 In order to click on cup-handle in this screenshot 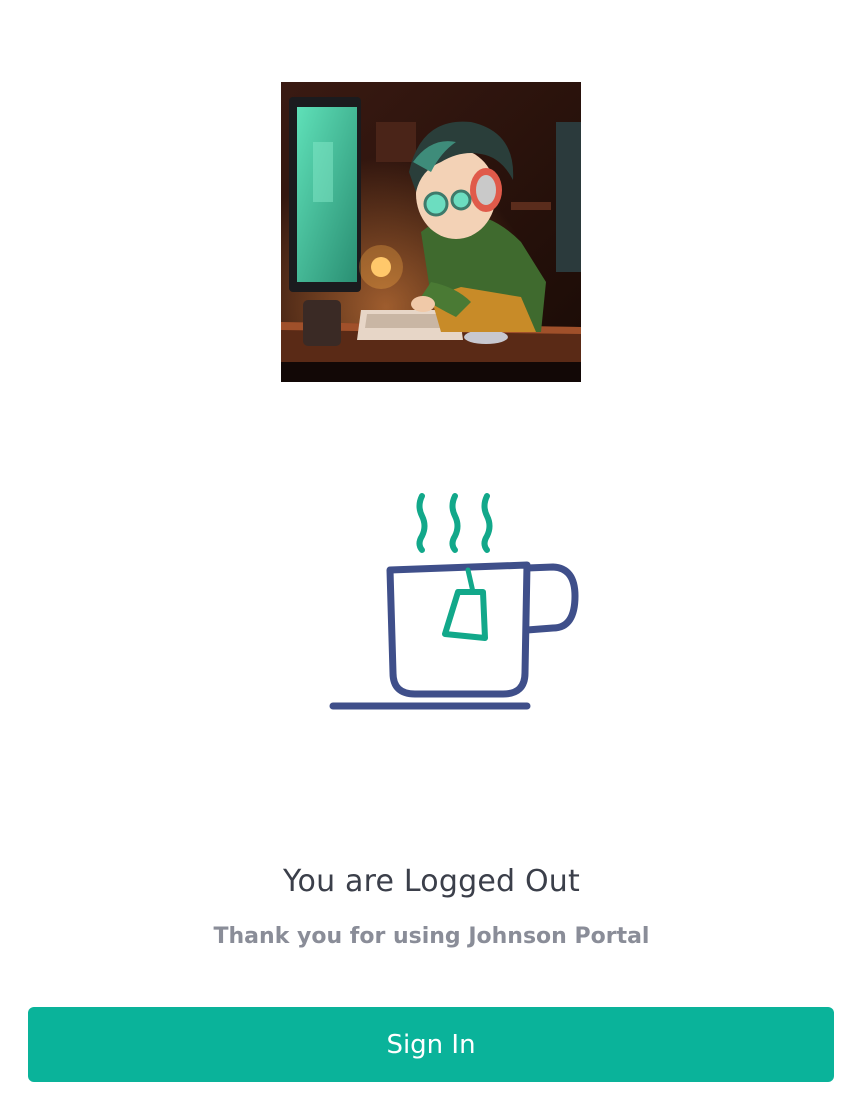, I will do `click(552, 598)`.